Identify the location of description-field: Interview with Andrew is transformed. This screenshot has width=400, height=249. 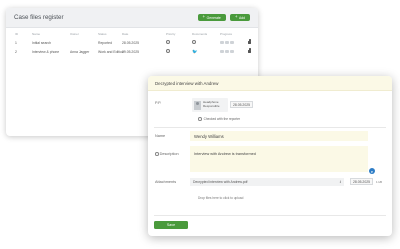
(279, 159).